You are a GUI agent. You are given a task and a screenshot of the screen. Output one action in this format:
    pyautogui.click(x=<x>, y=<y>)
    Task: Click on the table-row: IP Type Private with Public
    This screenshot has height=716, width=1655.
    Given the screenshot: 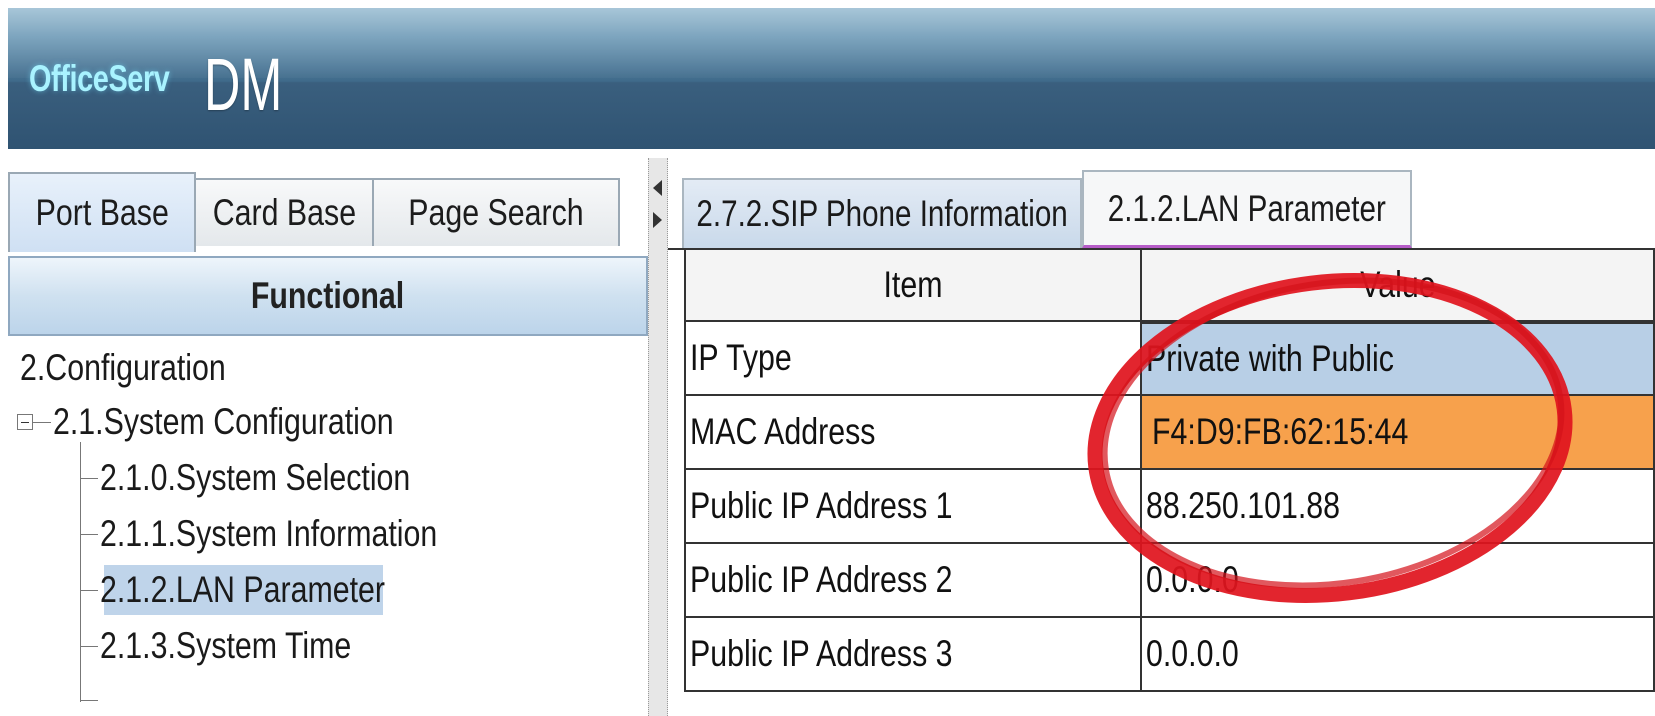 What is the action you would take?
    pyautogui.click(x=1161, y=359)
    